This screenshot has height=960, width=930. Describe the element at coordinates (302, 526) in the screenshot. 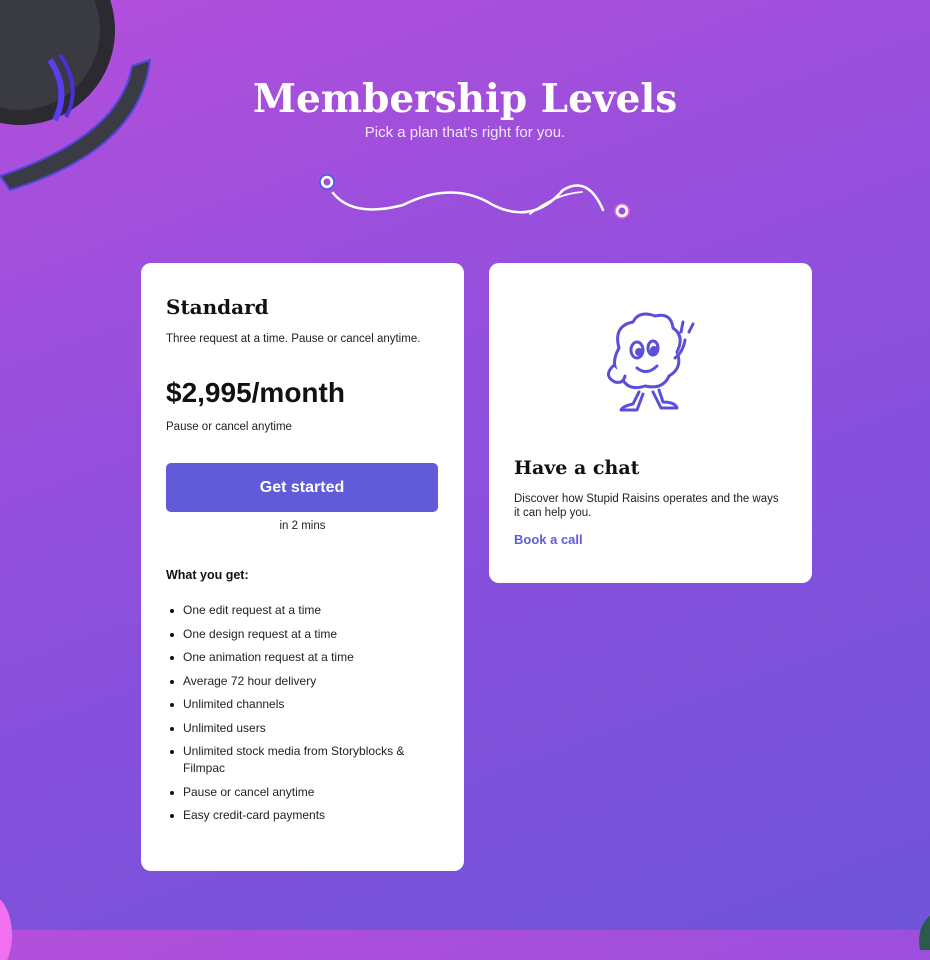

I see `cta-note: in 2 mins` at that location.